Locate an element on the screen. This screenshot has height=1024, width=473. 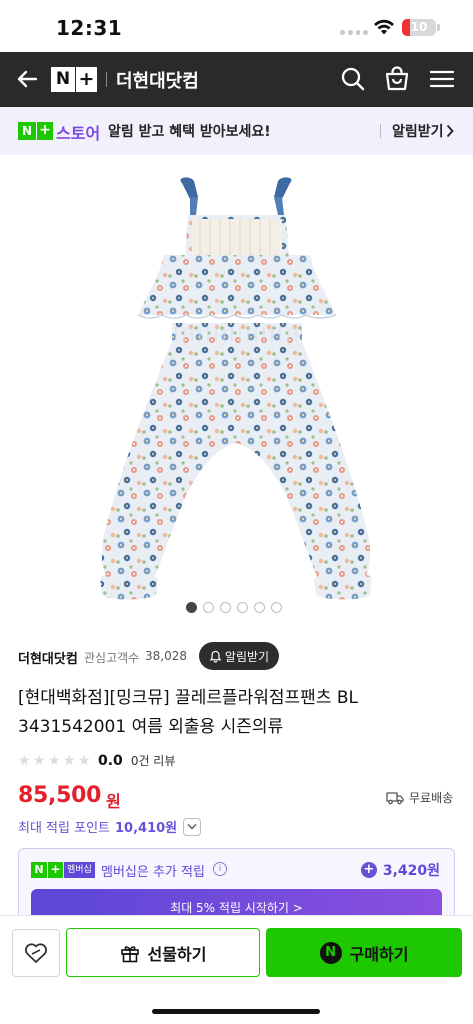
battery-level: 10 is located at coordinates (419, 27).